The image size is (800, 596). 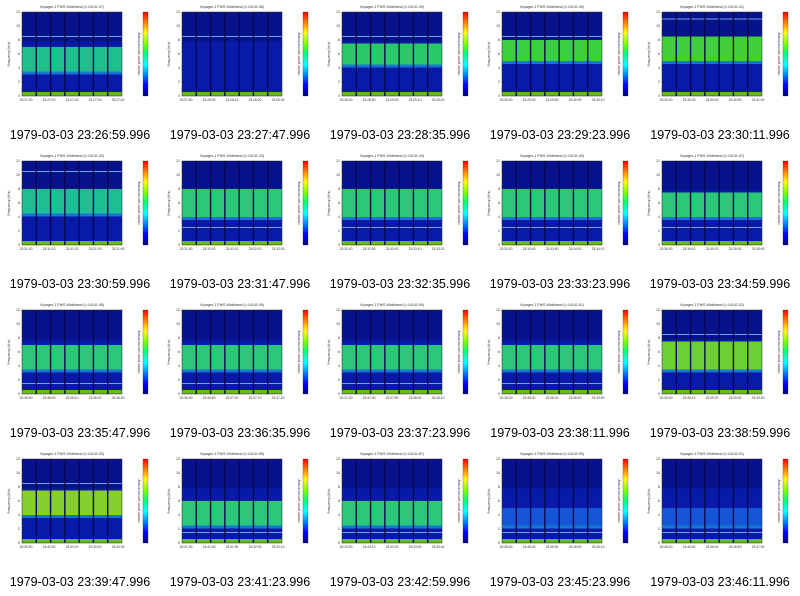 What do you see at coordinates (400, 135) in the screenshot?
I see `panel-caption: 1979-03-03 23:28:35.996` at bounding box center [400, 135].